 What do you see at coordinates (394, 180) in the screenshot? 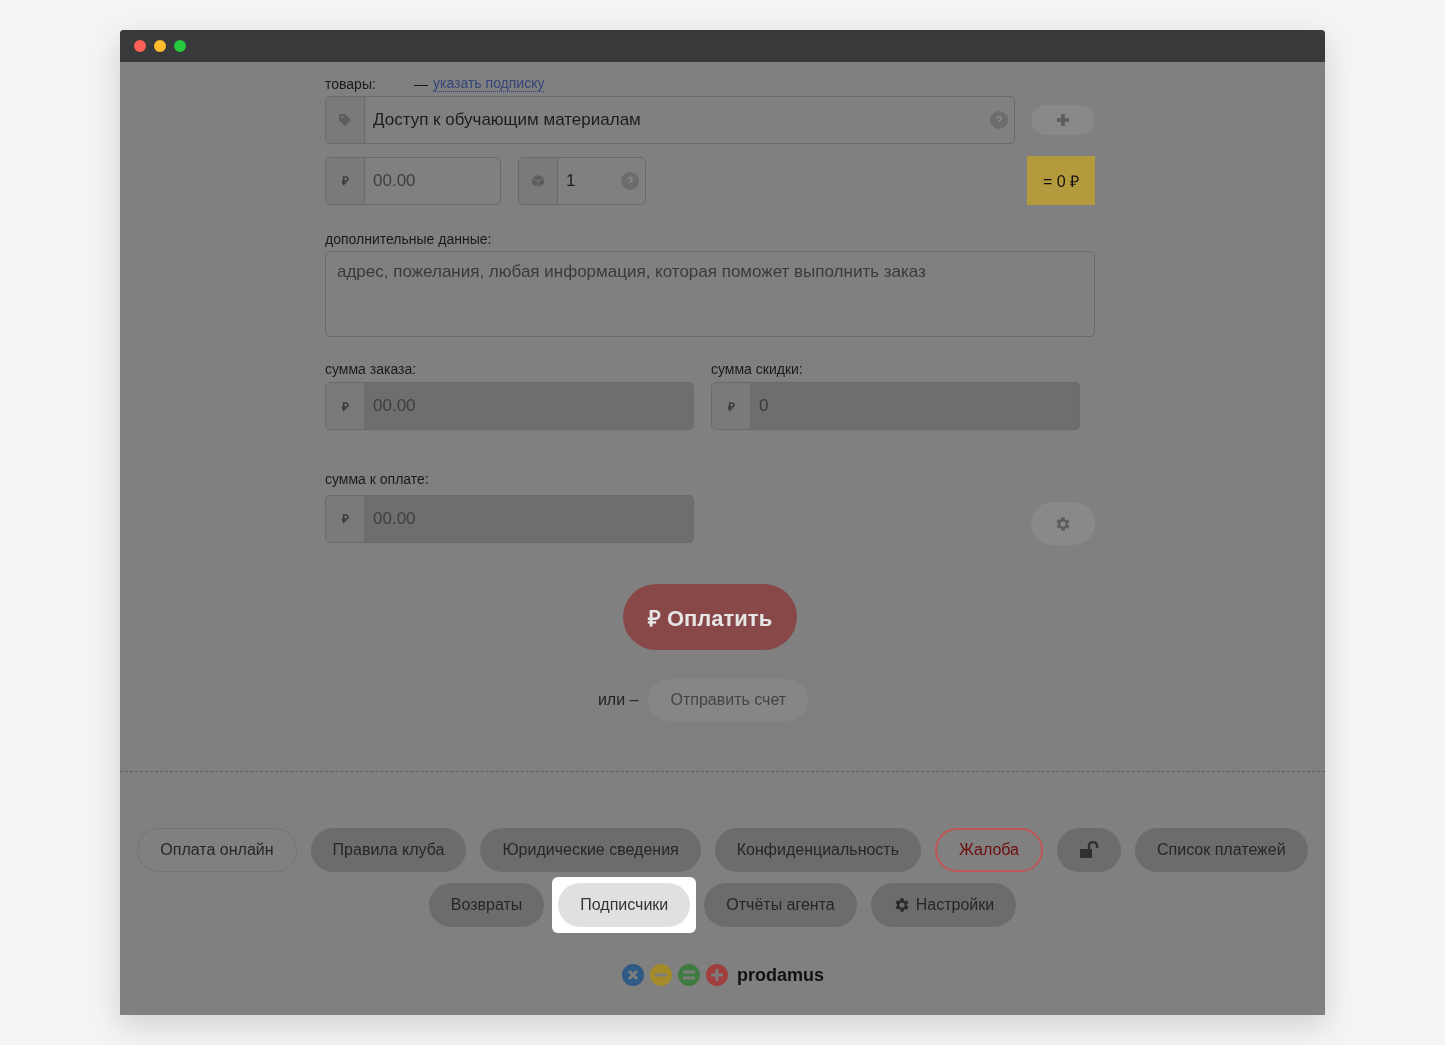
I see `price-placeholder: 00.00` at bounding box center [394, 180].